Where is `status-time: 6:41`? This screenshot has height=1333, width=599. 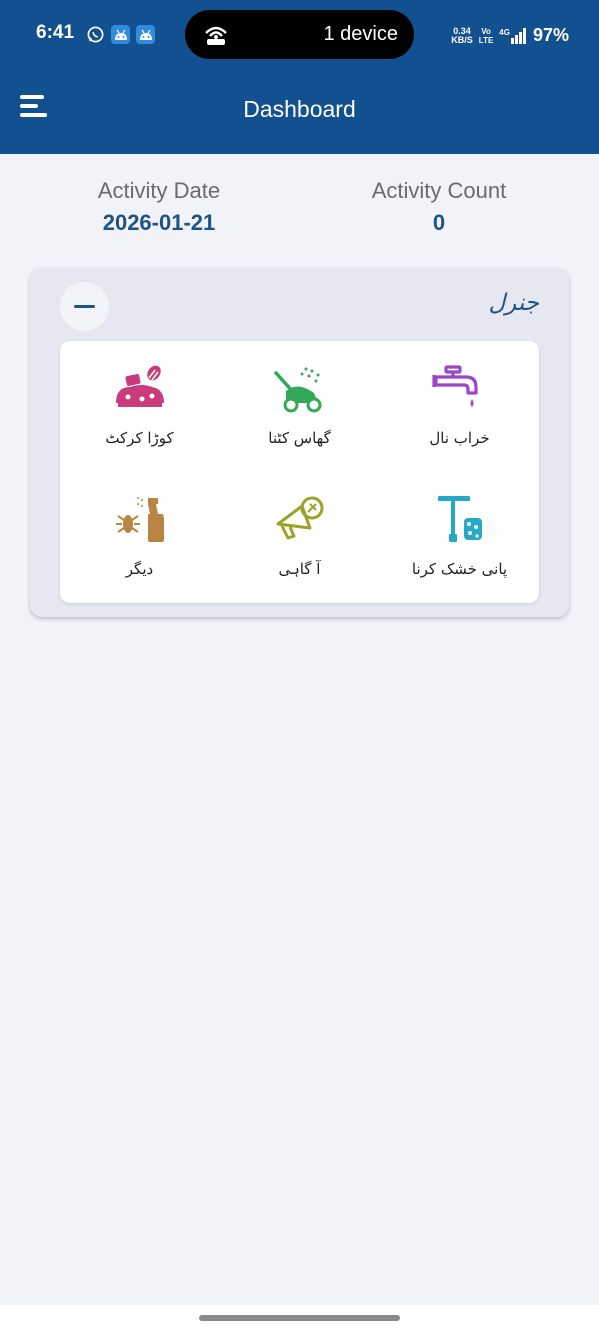
status-time: 6:41 is located at coordinates (55, 32).